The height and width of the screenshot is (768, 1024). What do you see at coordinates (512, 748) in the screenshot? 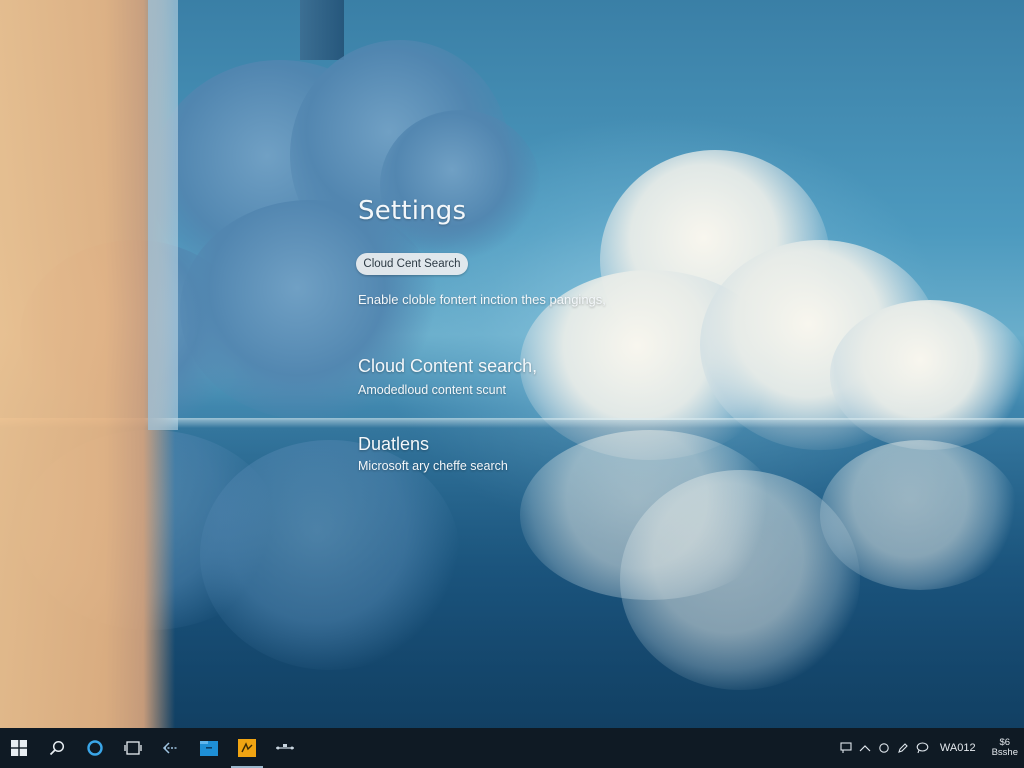
I see `taskbar: WA012 $6 Bsshe` at bounding box center [512, 748].